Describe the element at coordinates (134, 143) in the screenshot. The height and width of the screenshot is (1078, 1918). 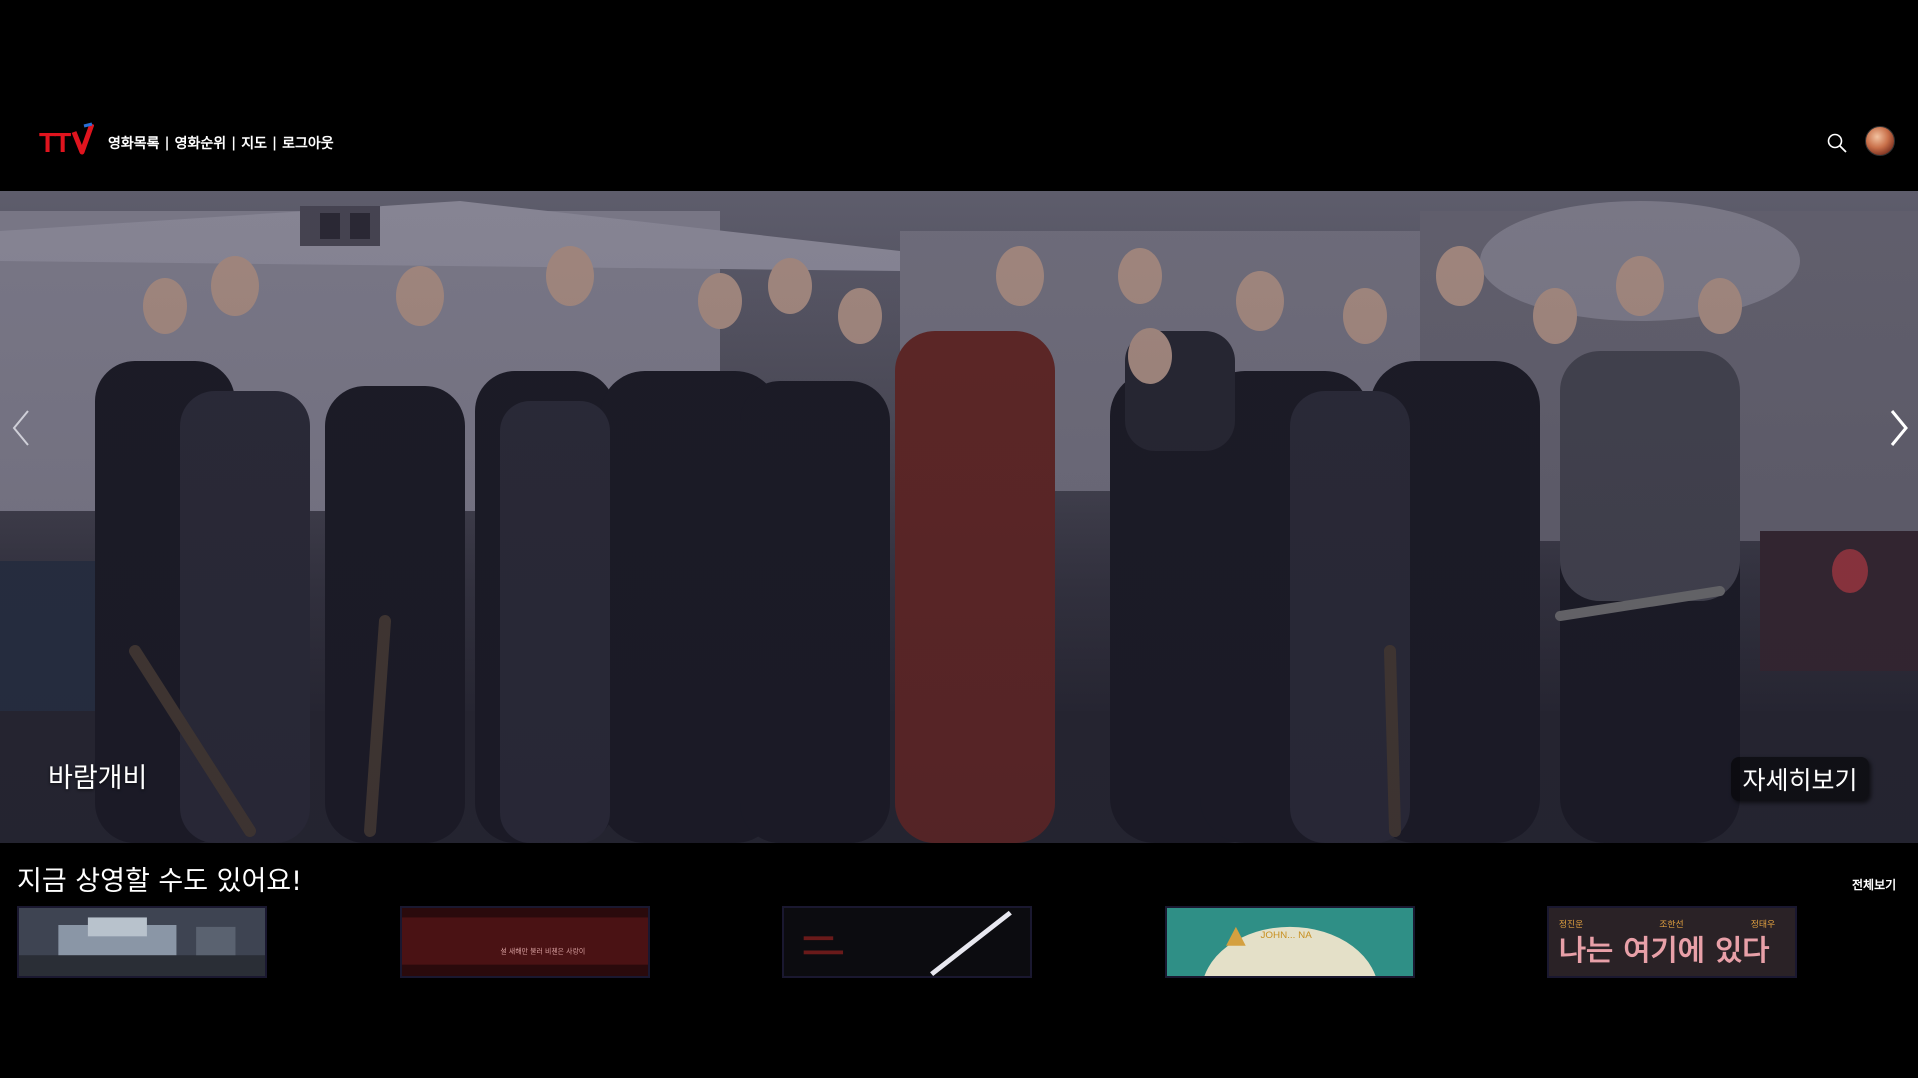
I see `nav-movie-list: 영화목록` at that location.